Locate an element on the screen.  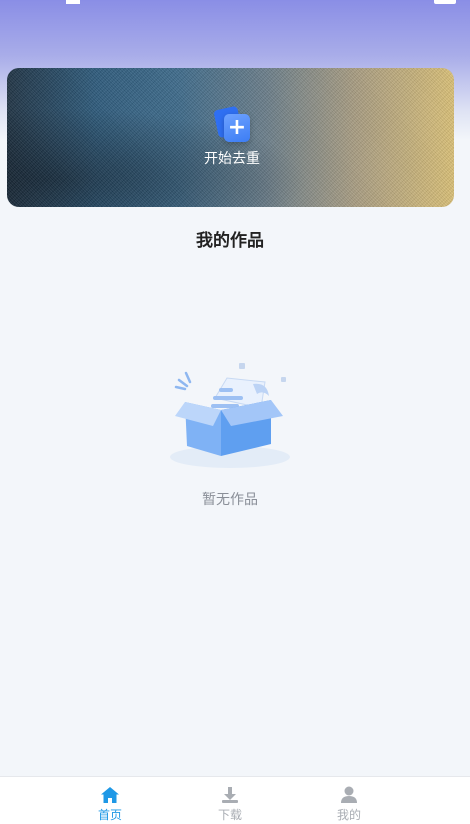
empty-state-text: 暂无作品 is located at coordinates (230, 500).